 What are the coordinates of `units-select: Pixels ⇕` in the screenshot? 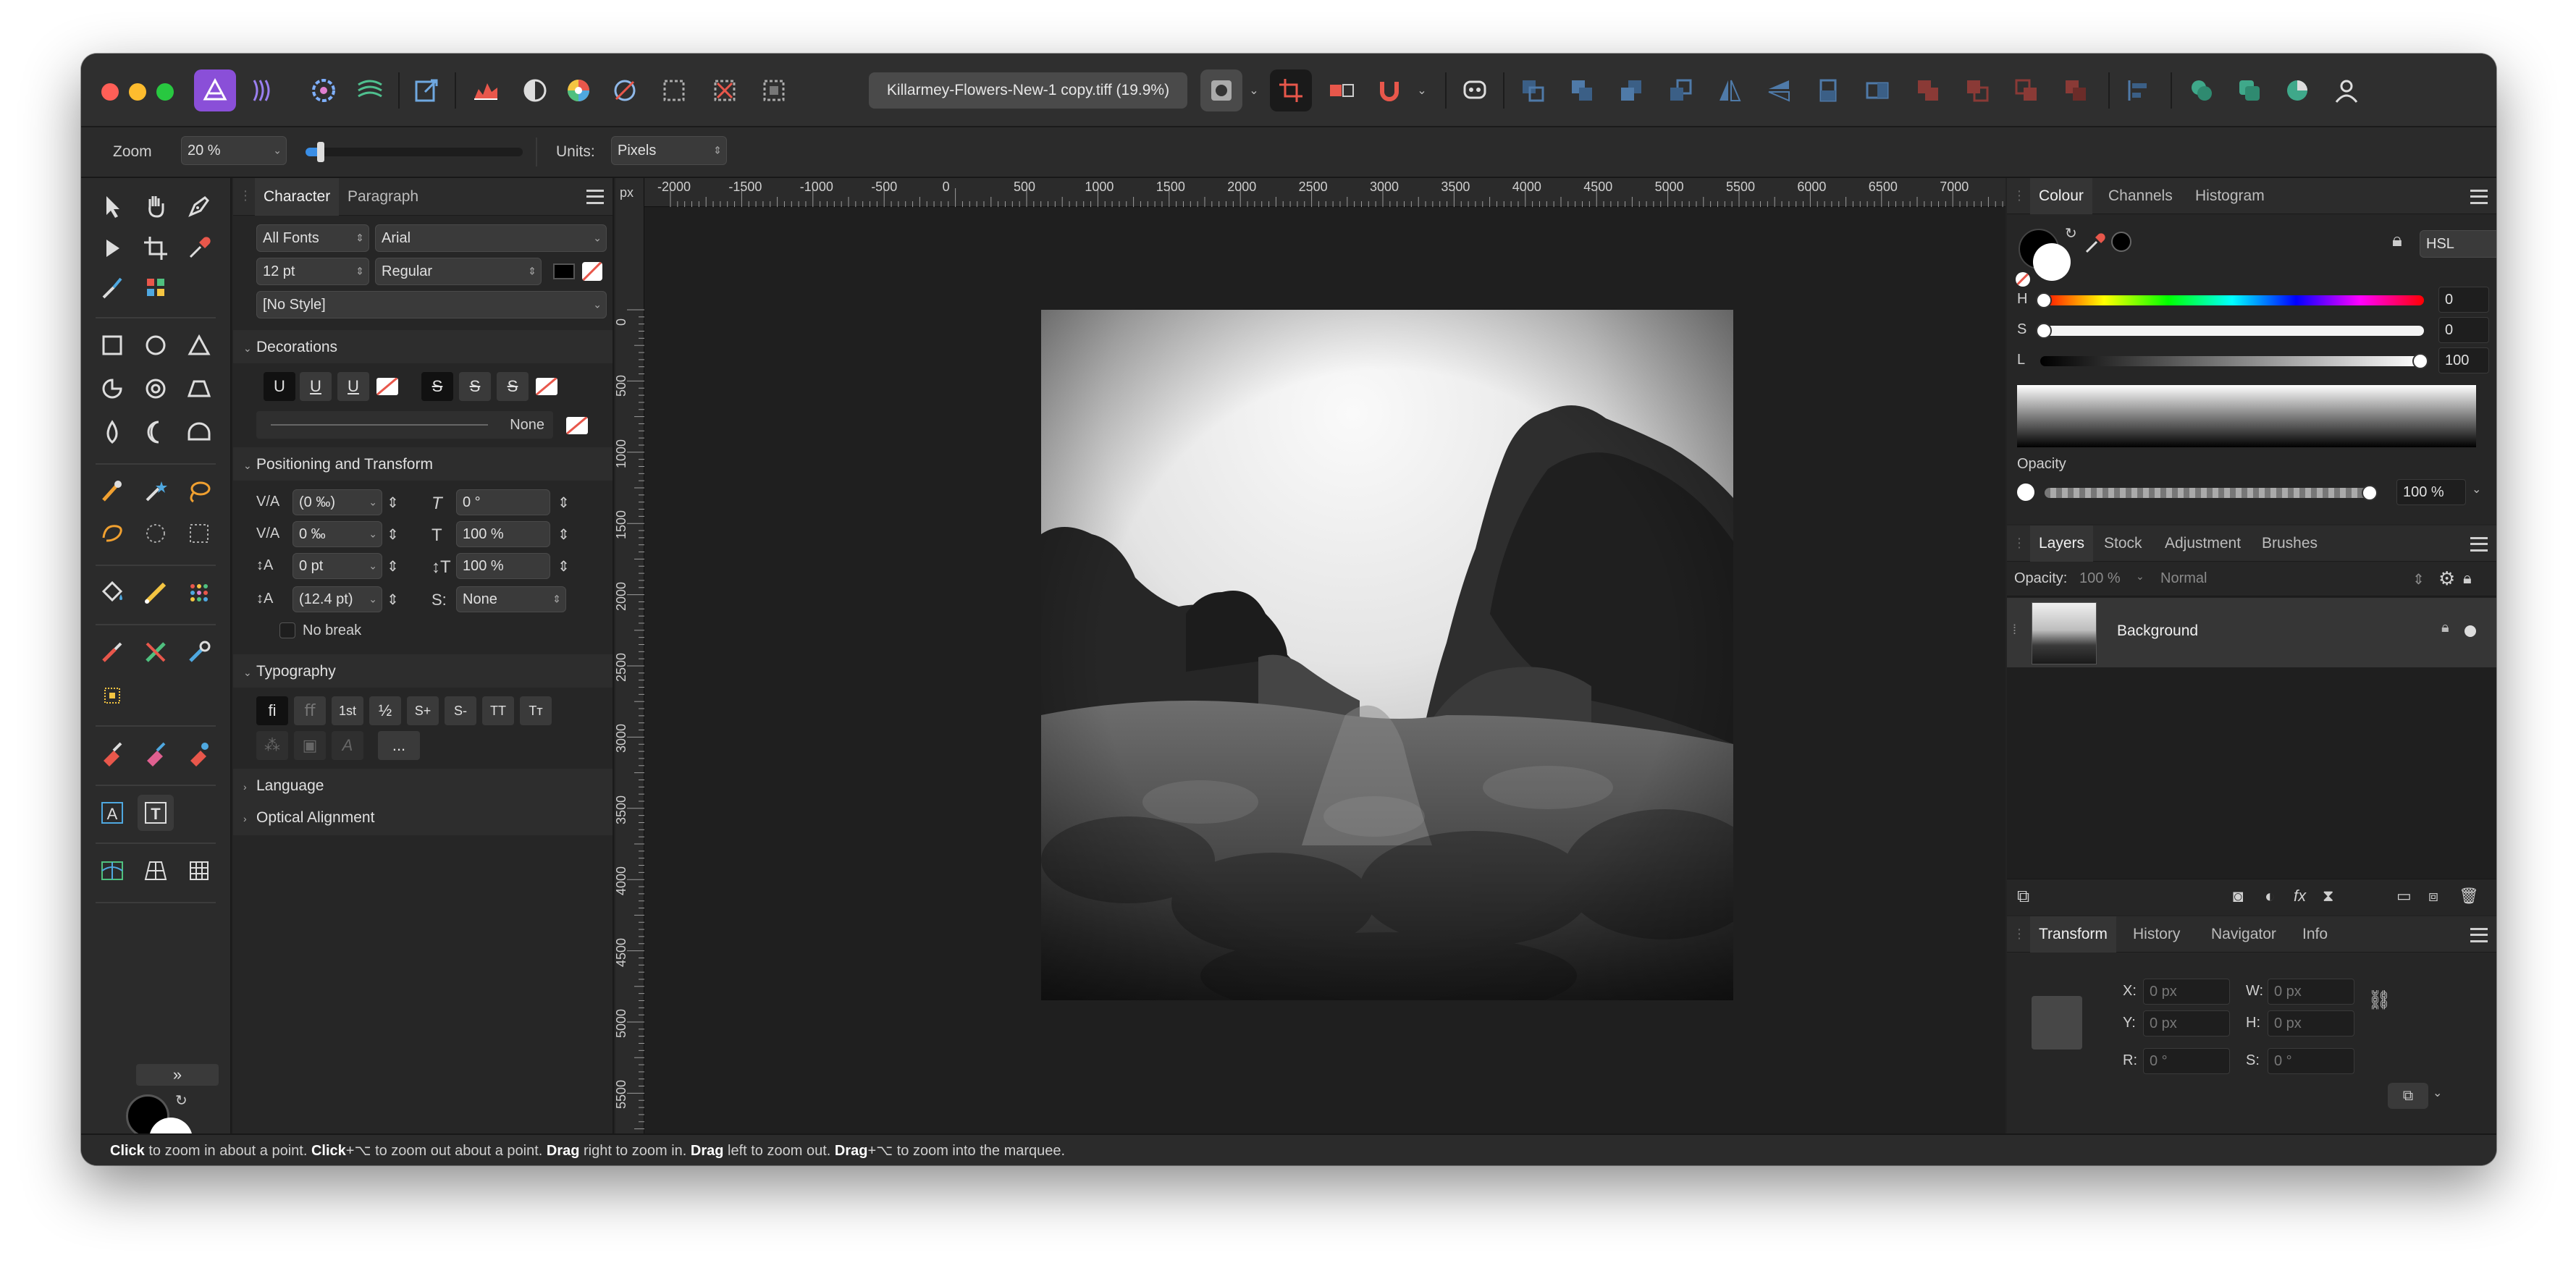 It's located at (669, 150).